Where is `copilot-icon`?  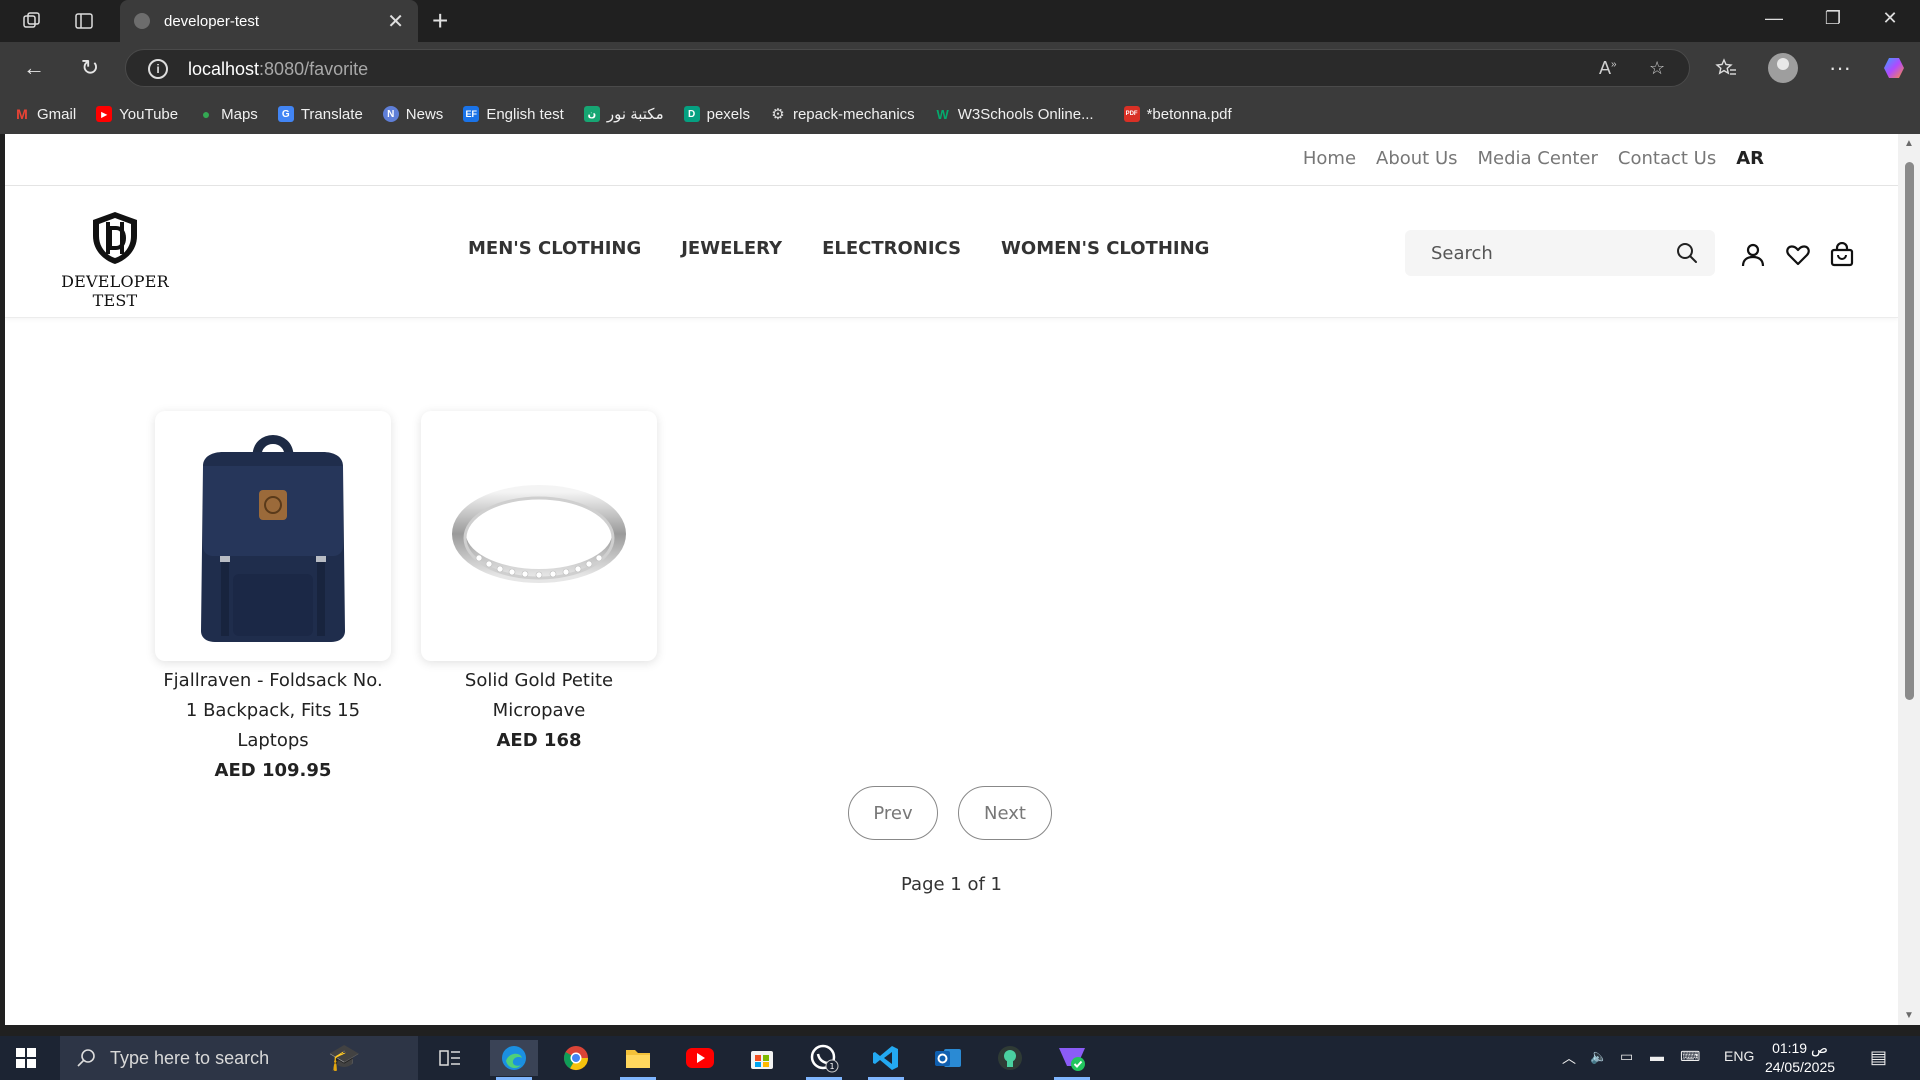
copilot-icon is located at coordinates (1894, 68).